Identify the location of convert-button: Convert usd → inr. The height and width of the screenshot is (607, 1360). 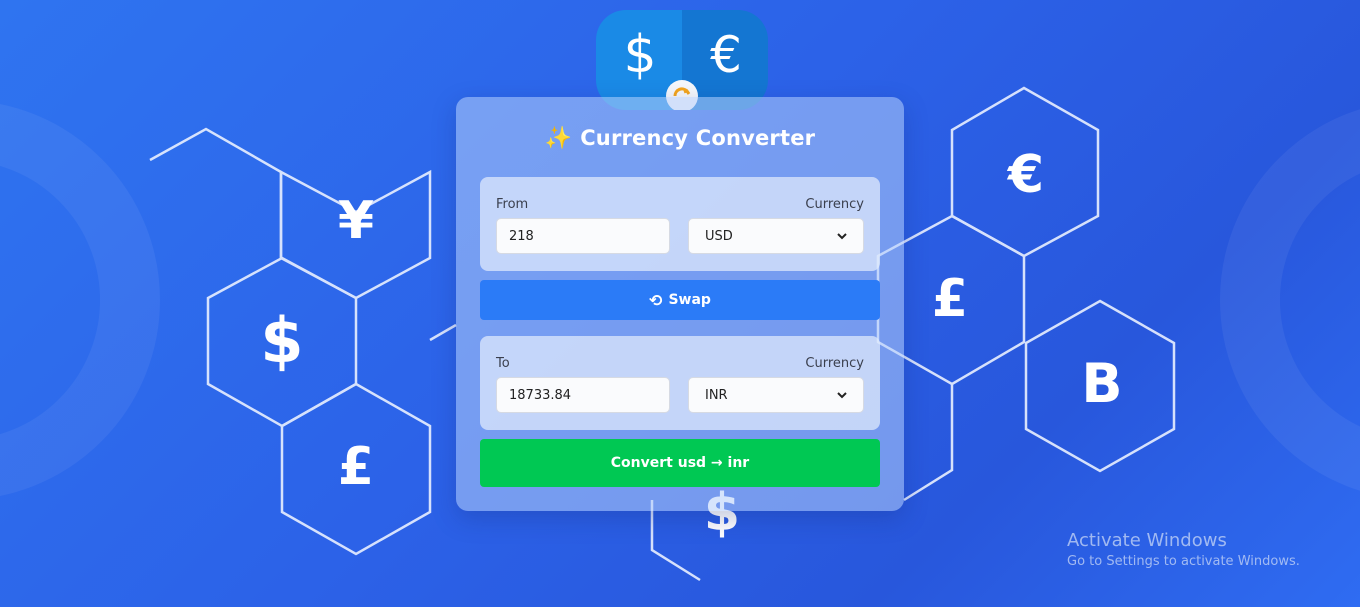
(680, 463).